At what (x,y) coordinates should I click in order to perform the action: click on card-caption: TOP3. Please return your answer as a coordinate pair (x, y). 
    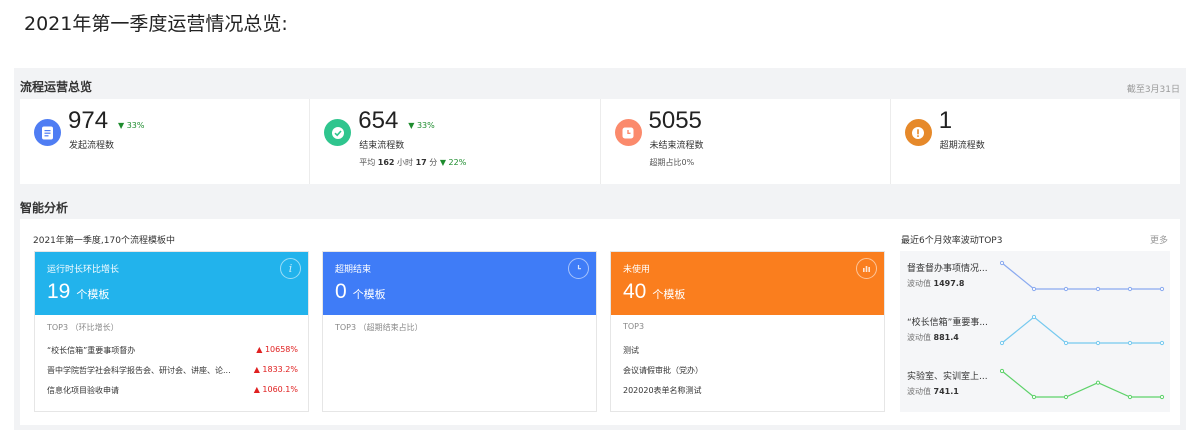
    Looking at the image, I should click on (634, 326).